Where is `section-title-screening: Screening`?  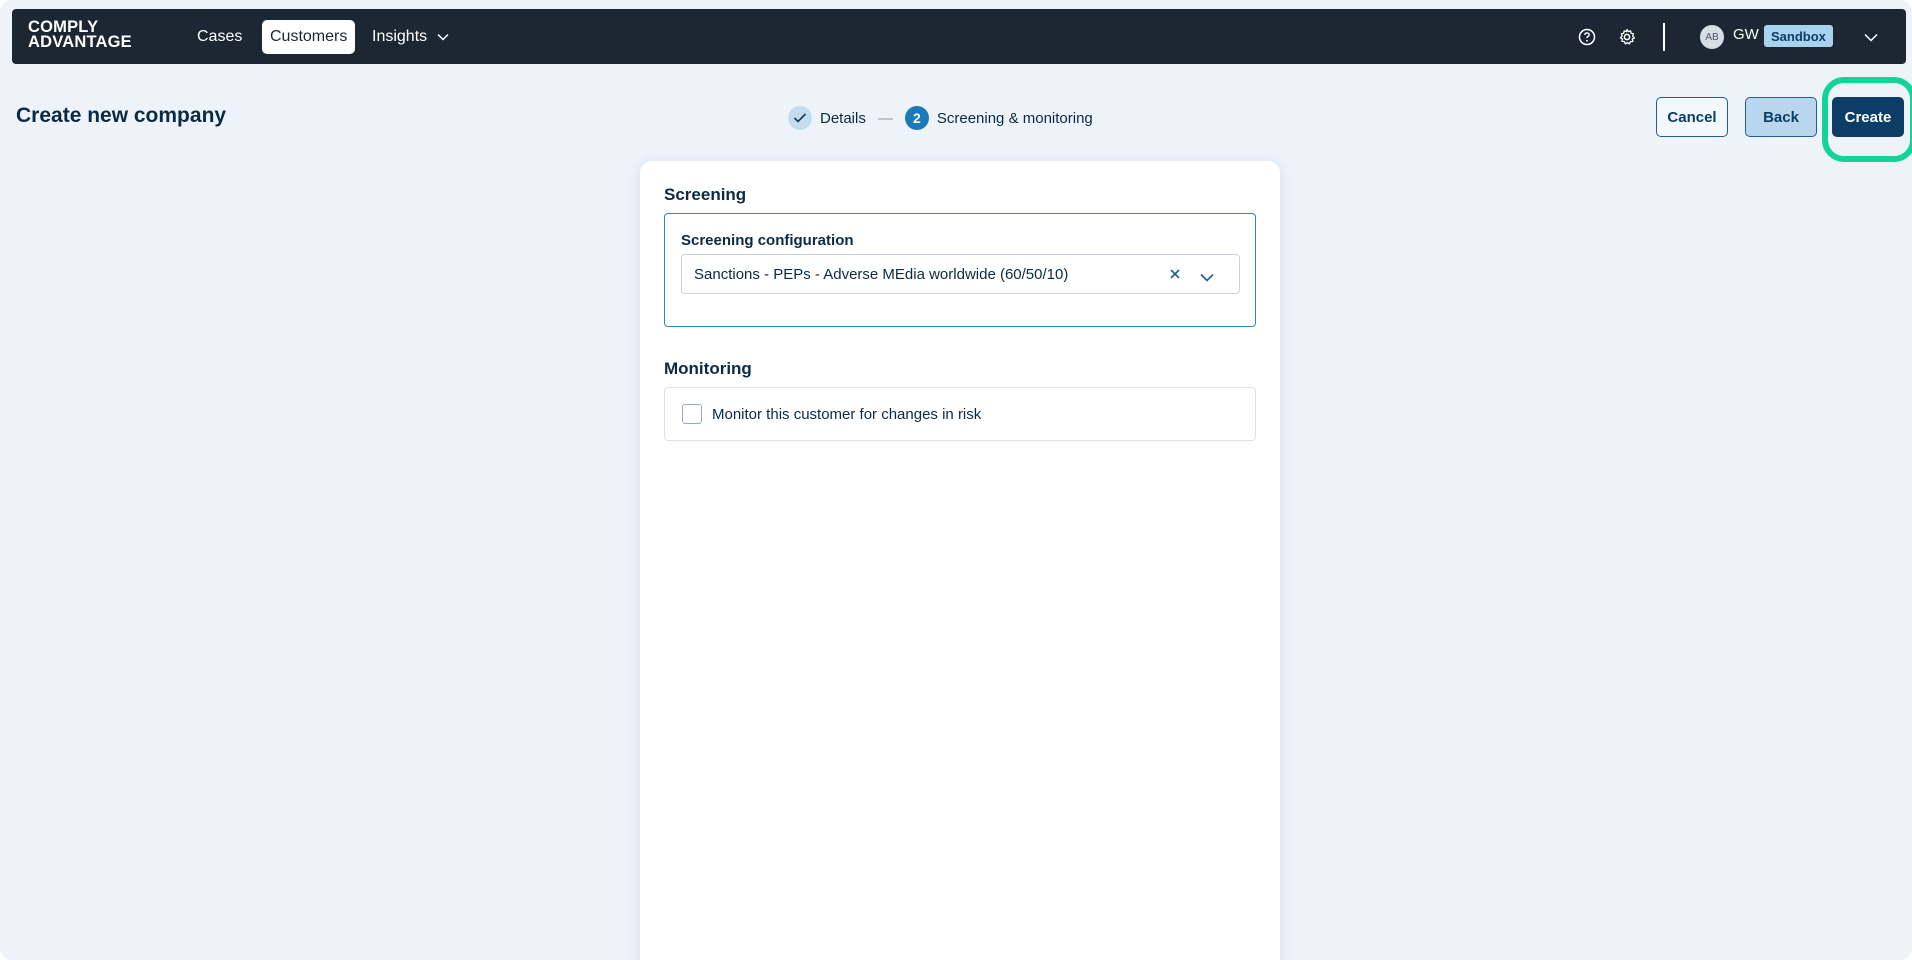 section-title-screening: Screening is located at coordinates (705, 194).